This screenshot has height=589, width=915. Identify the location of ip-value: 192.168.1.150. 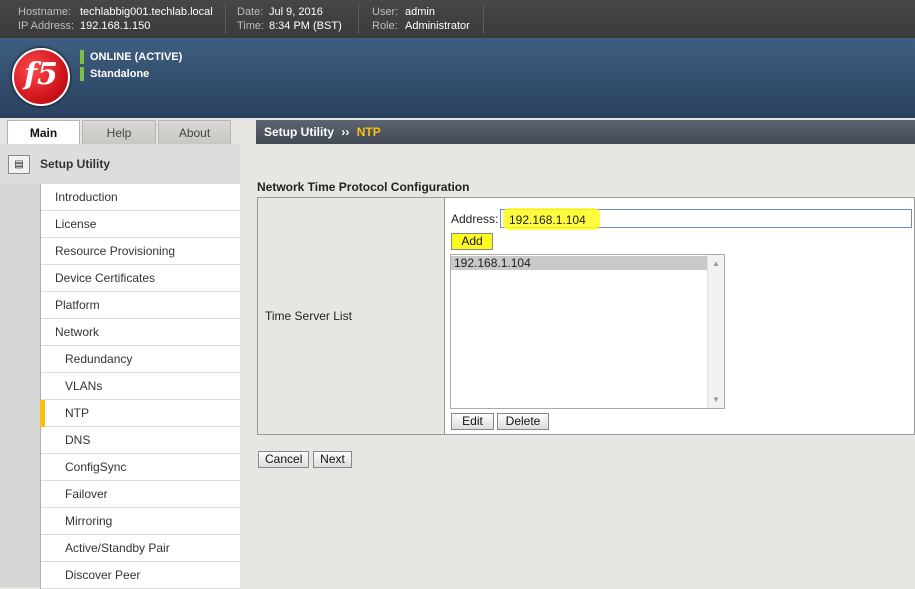
(115, 26).